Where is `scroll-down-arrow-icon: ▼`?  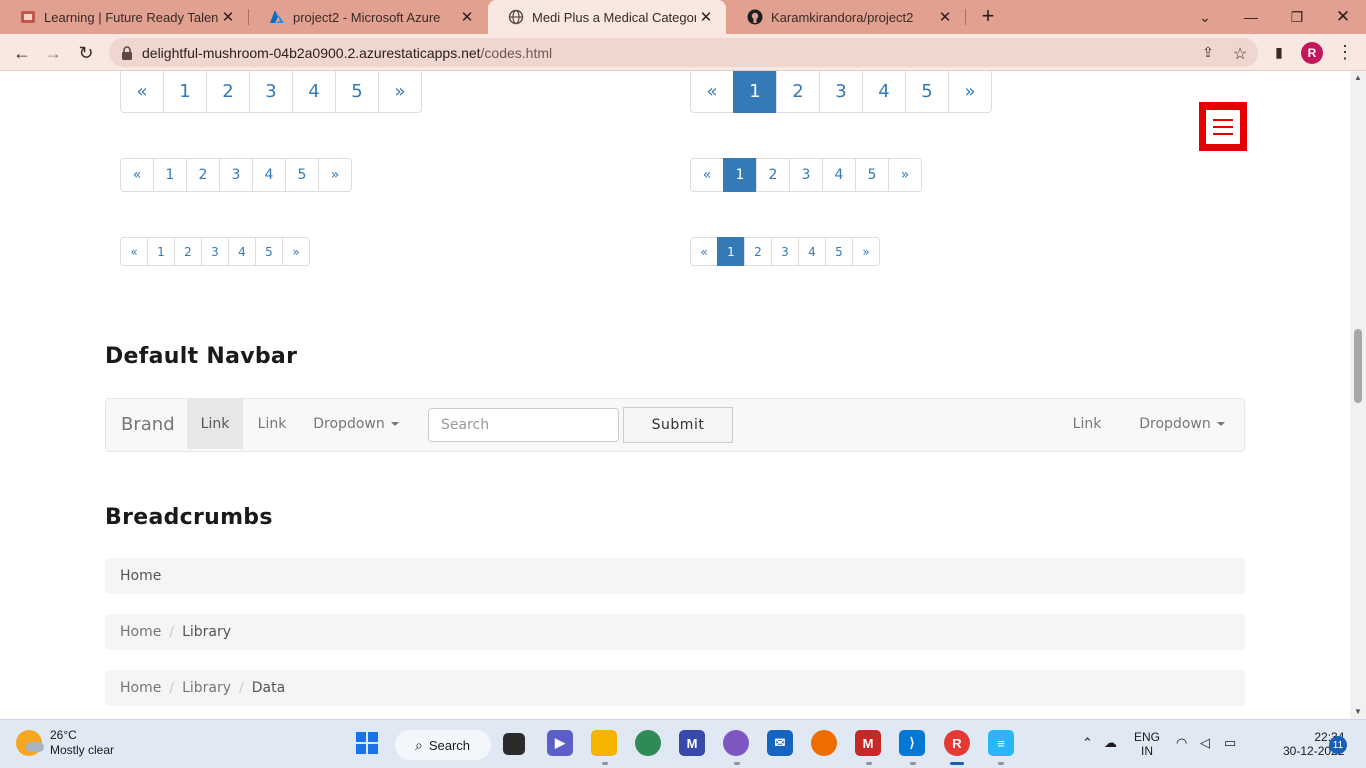
scroll-down-arrow-icon: ▼ is located at coordinates (1358, 711).